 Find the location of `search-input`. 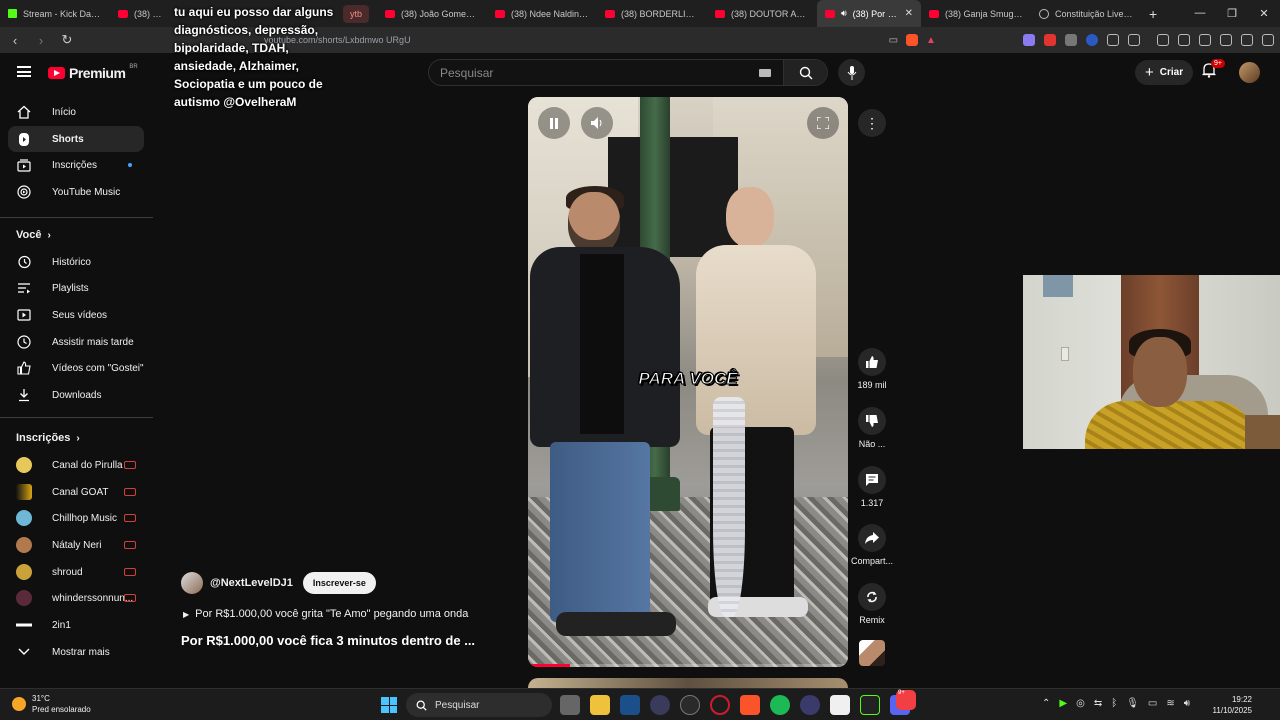

search-input is located at coordinates (594, 72).